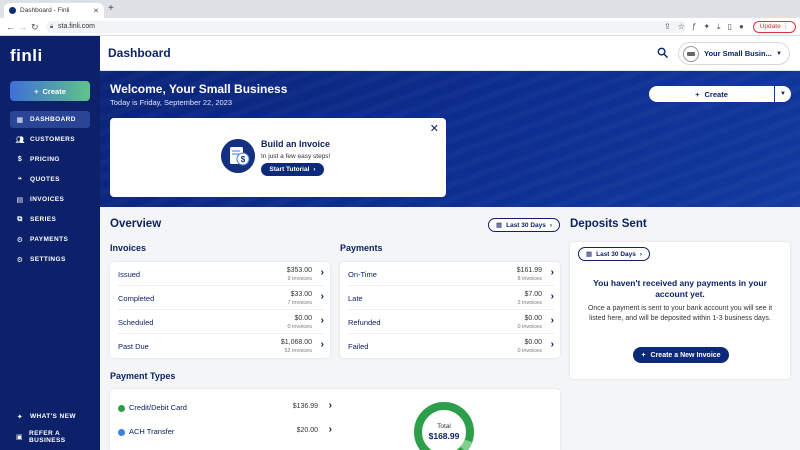  Describe the element at coordinates (667, 27) in the screenshot. I see `share-icon: ⇪` at that location.